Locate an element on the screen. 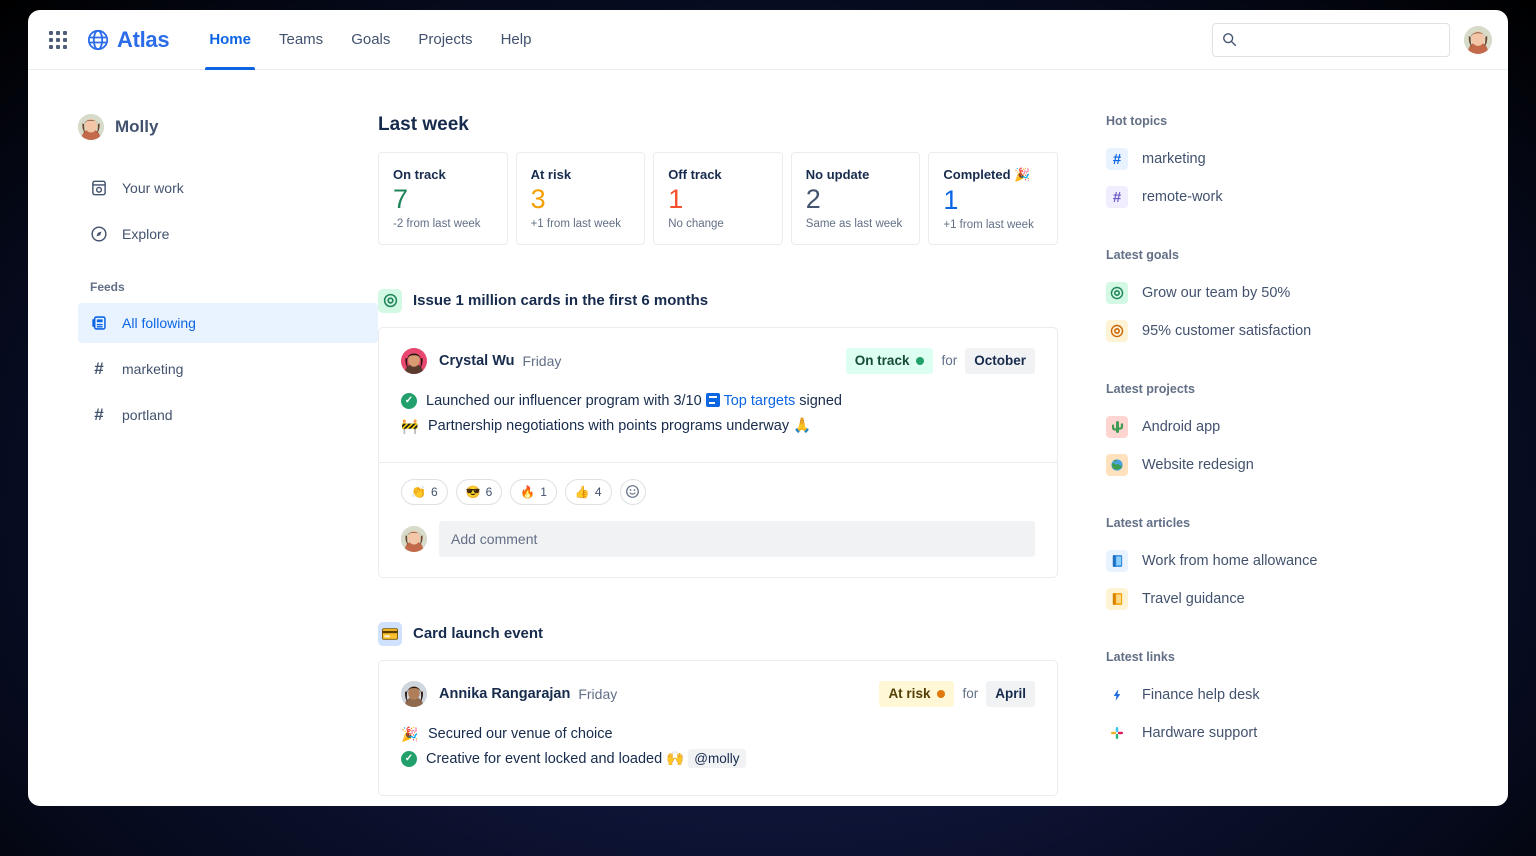 The width and height of the screenshot is (1536, 856). nav-link-projects: Projects is located at coordinates (445, 40).